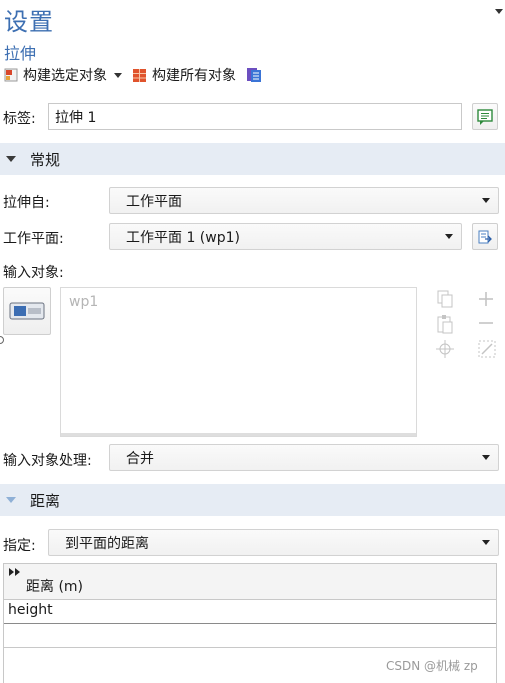 This screenshot has width=505, height=683. Describe the element at coordinates (20, 53) in the screenshot. I see `feature-name: 拉伸` at that location.